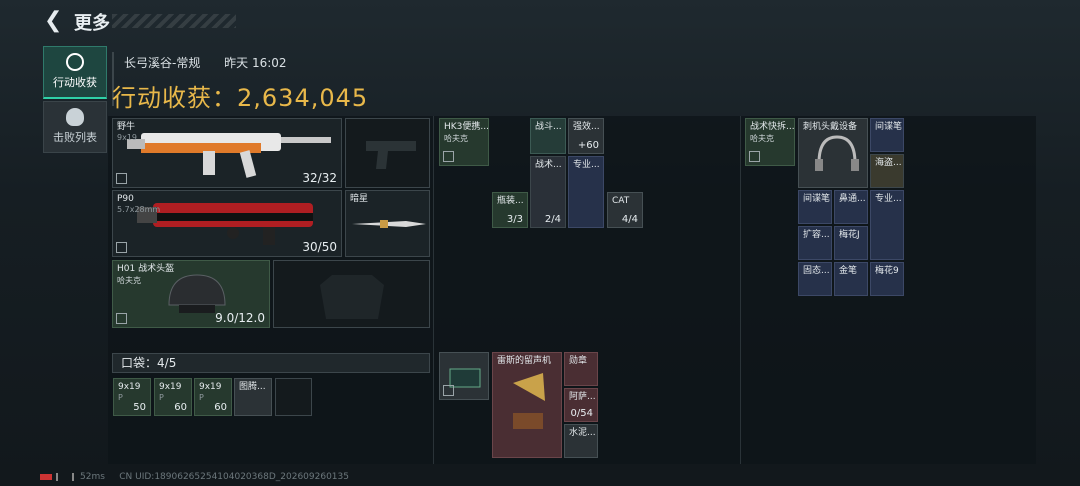  Describe the element at coordinates (629, 219) in the screenshot. I see `item-qty: 4/4` at that location.